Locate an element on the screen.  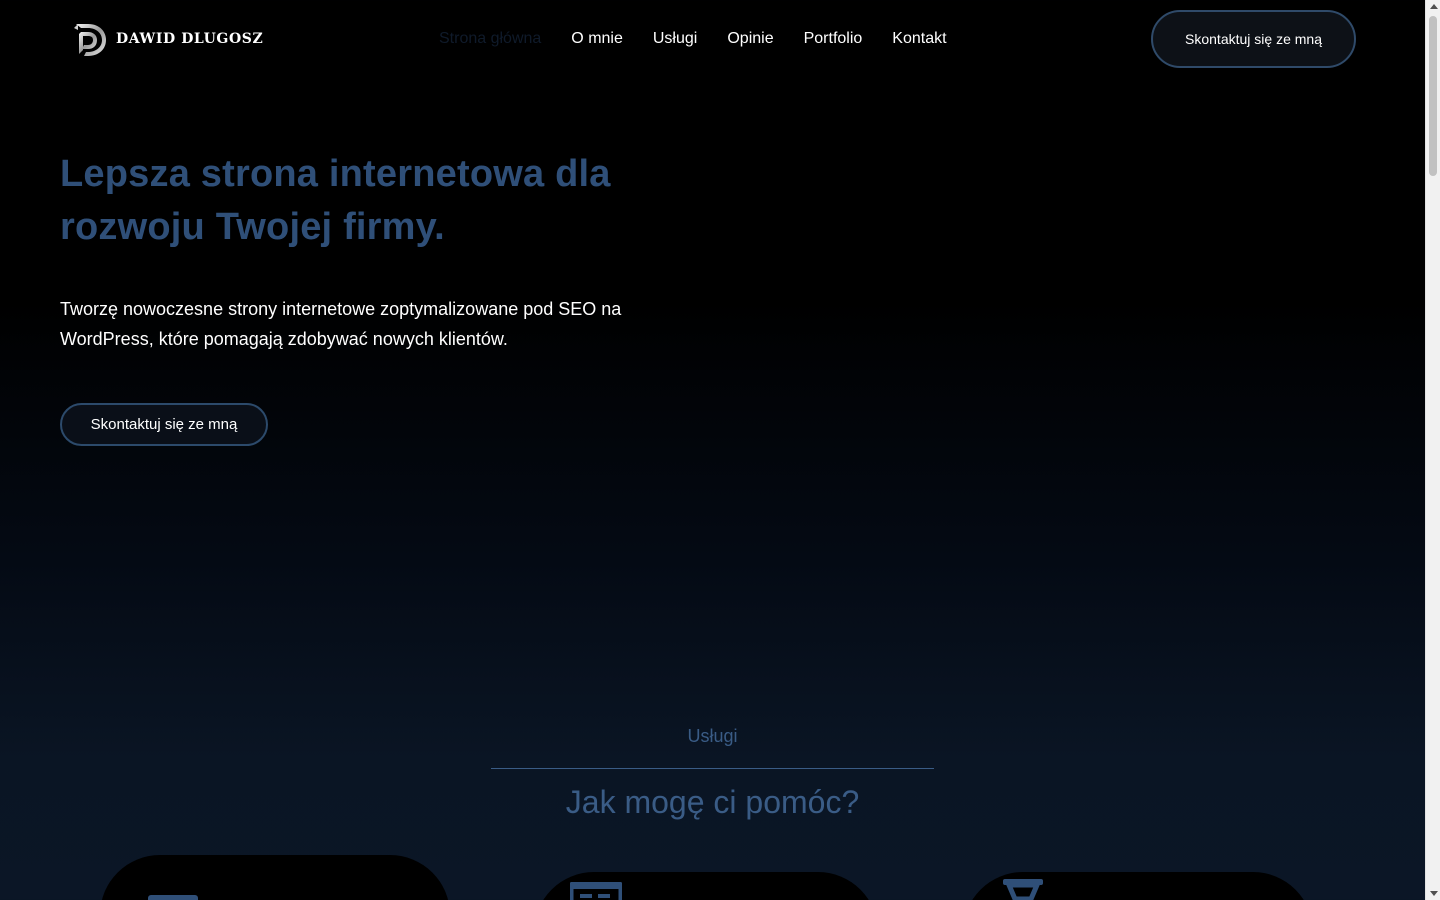
logo: DAWID DLUGOSZ is located at coordinates (167, 39).